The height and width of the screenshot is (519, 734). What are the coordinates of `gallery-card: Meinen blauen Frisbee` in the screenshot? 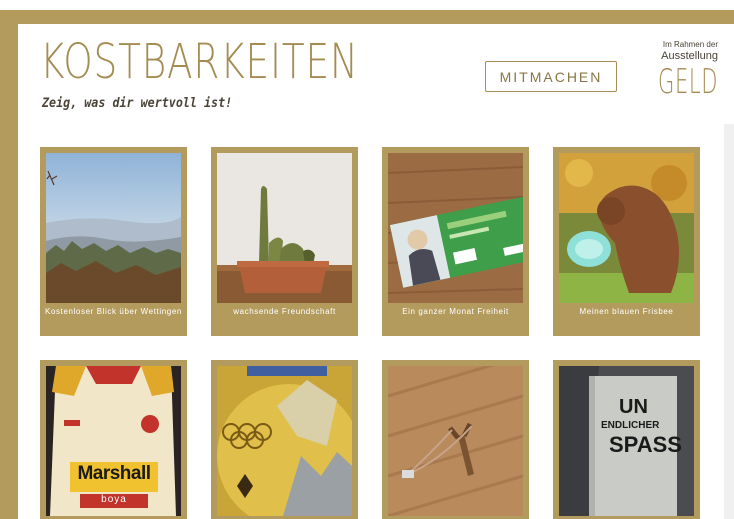 It's located at (626, 241).